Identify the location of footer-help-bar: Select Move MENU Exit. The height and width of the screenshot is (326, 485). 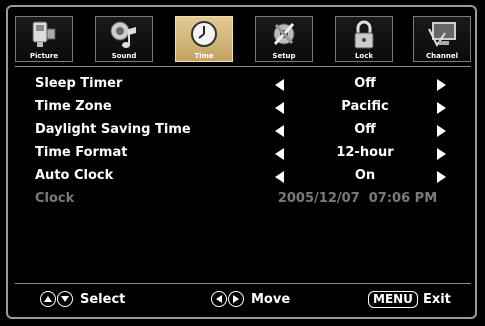
(243, 299).